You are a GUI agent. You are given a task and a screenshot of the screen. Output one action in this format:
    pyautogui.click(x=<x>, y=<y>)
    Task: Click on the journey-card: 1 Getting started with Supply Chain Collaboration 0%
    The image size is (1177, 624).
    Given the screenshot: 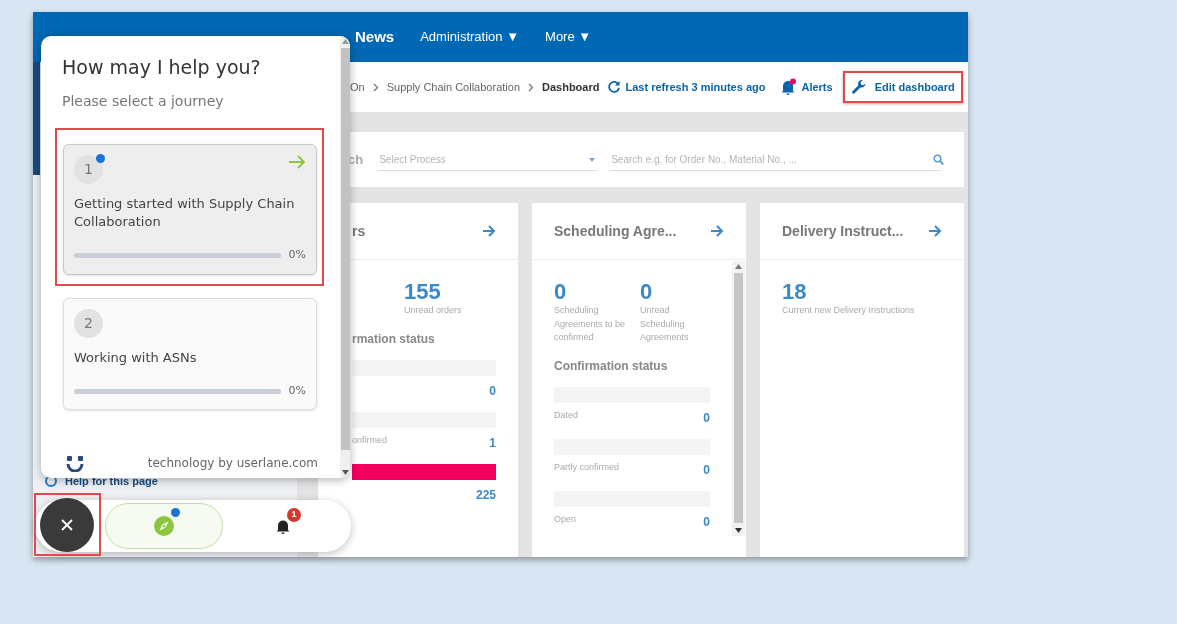 What is the action you would take?
    pyautogui.click(x=190, y=209)
    